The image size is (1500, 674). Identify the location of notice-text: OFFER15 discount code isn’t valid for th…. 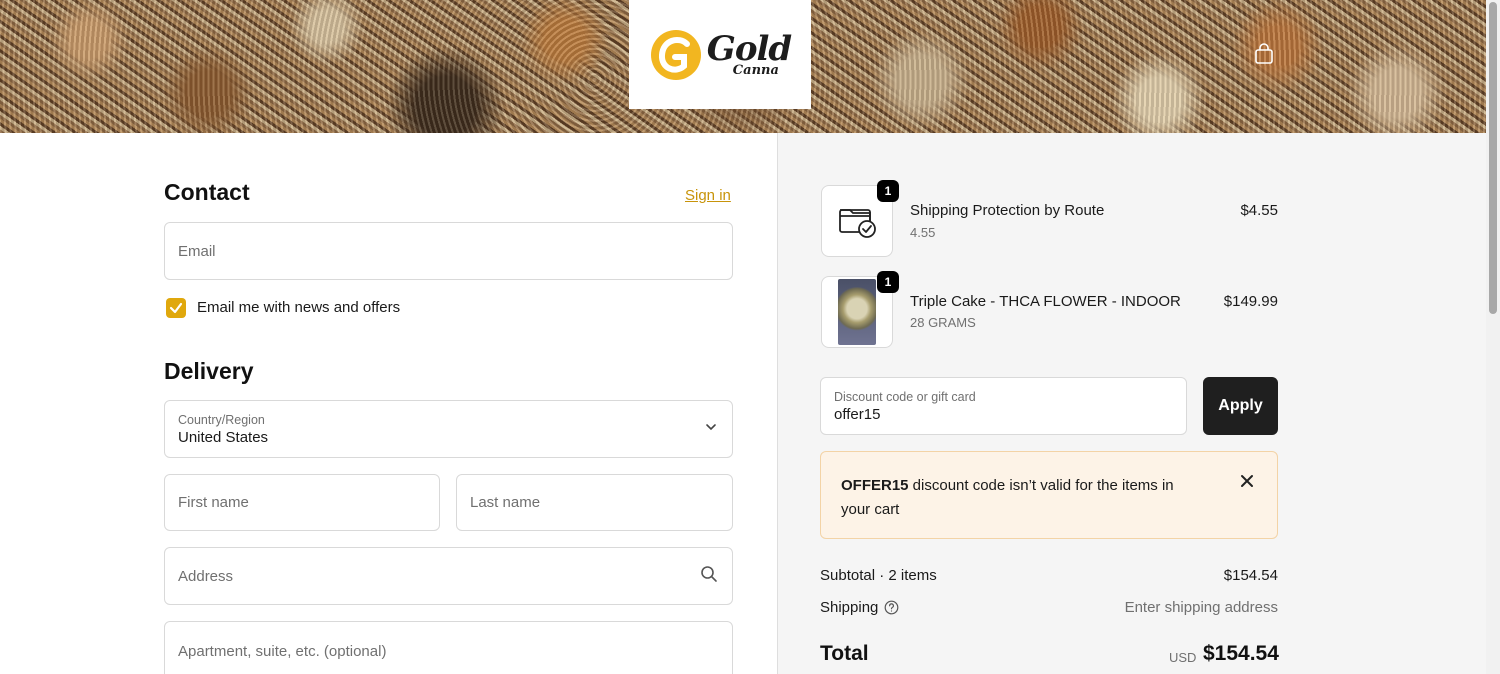
(1021, 498).